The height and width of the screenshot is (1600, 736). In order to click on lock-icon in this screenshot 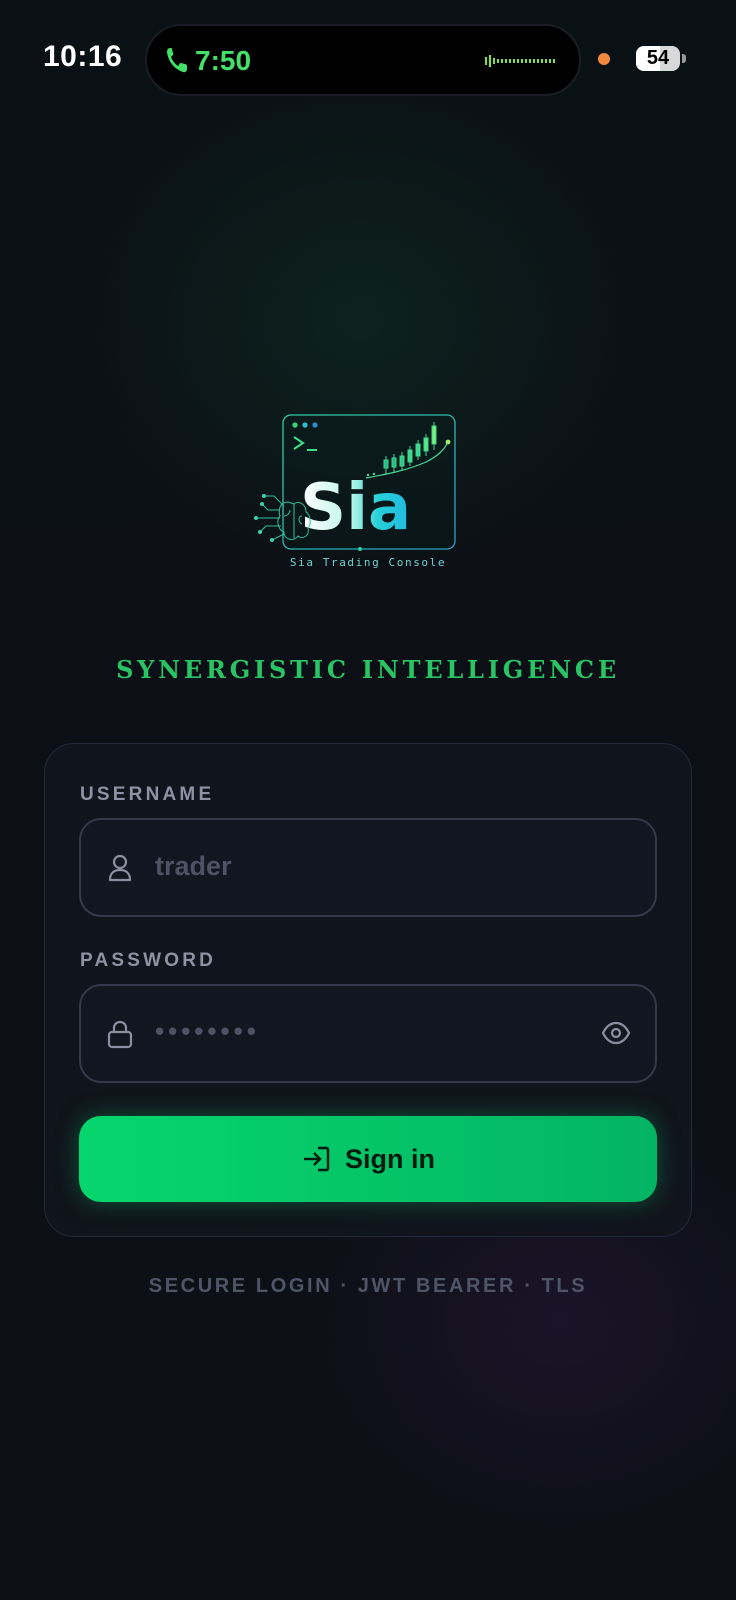, I will do `click(120, 1034)`.